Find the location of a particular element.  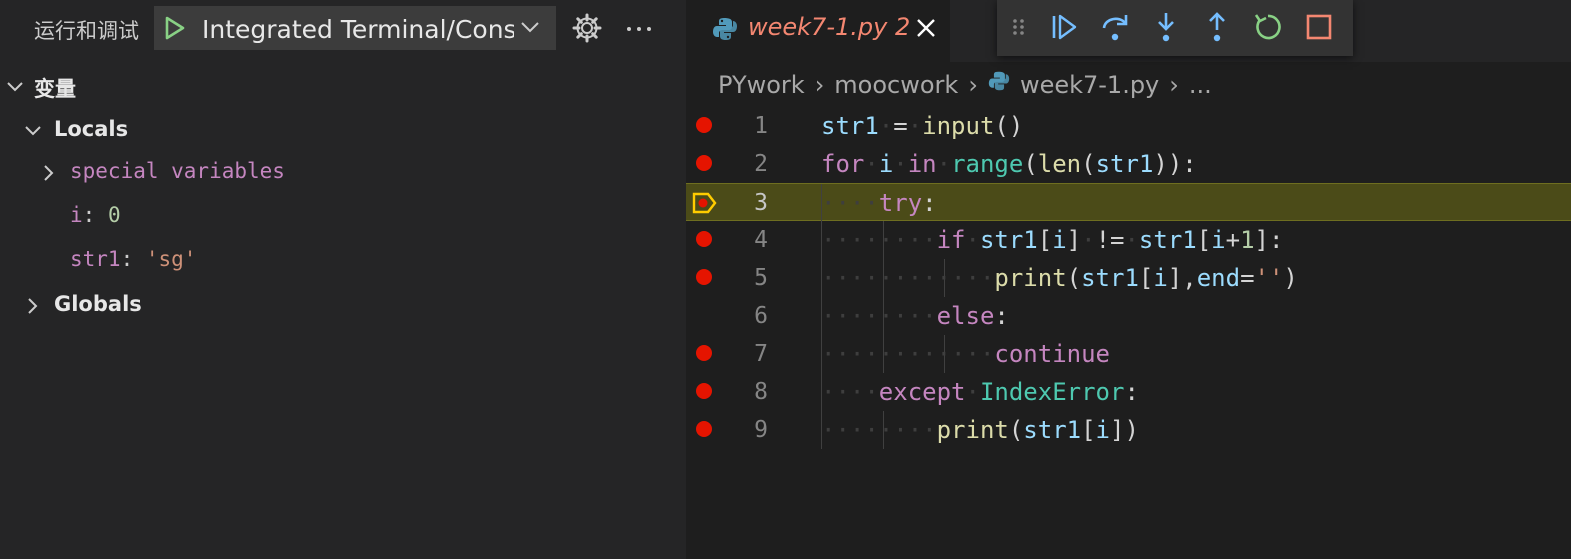

launch-config-label: Integrated Terminal/Console is located at coordinates (358, 29).